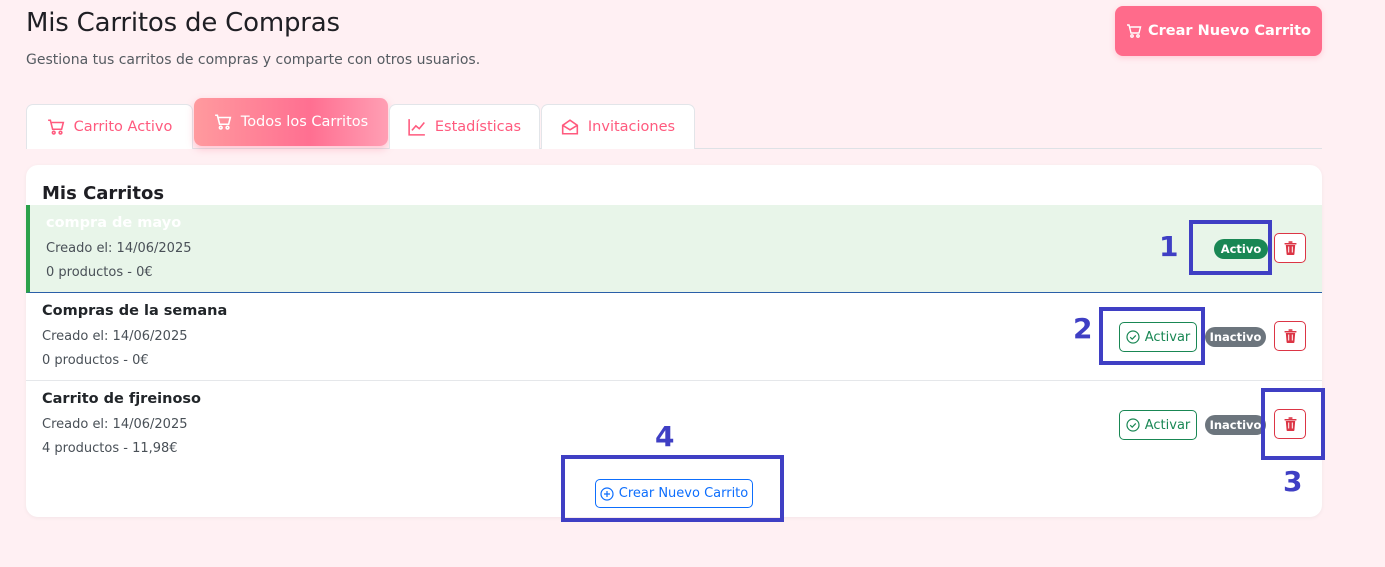 This screenshot has height=567, width=1385. Describe the element at coordinates (122, 399) in the screenshot. I see `cart-name: Carrito de fjreinoso` at that location.